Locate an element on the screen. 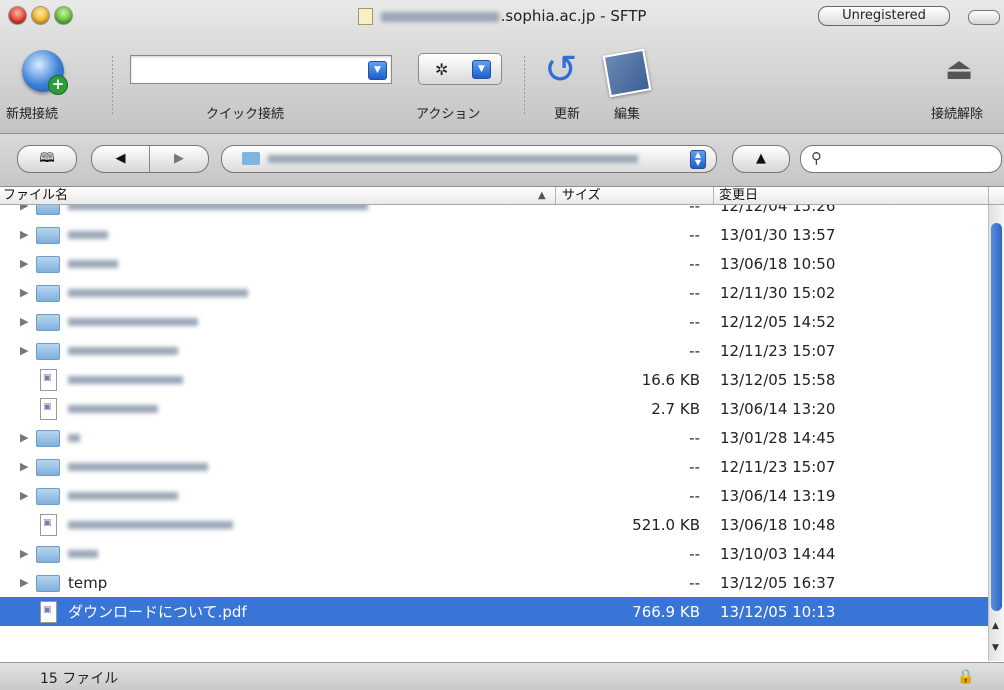  bookmarks-button: 🕮 is located at coordinates (47, 159).